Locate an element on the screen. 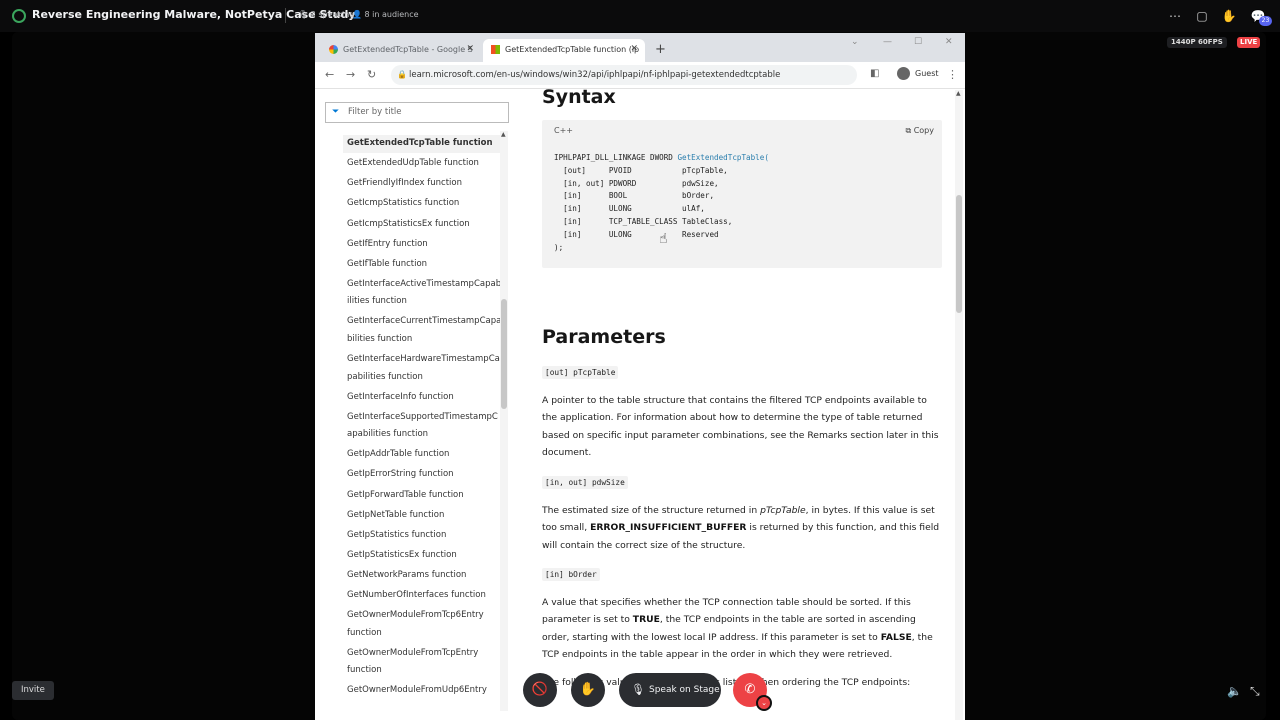 This screenshot has height=720, width=1280. more-options-icon: ⋯ is located at coordinates (1175, 16).